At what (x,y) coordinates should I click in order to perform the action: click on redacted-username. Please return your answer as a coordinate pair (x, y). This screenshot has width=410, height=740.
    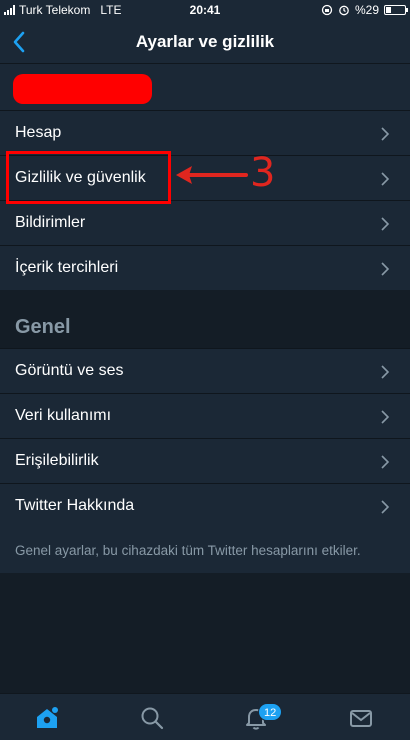
    Looking at the image, I should click on (82, 89).